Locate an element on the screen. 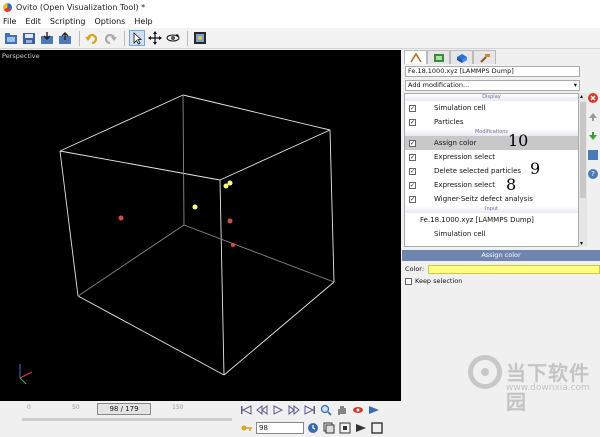 This screenshot has height=437, width=600. add-modification-dropdown: Add modification... ▾ is located at coordinates (492, 85).